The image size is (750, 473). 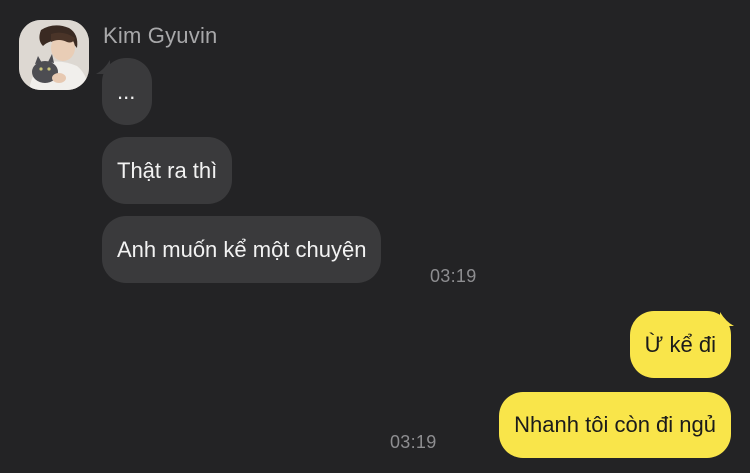 I want to click on message-text: Anh muốn kể một chuyện, so click(x=242, y=249).